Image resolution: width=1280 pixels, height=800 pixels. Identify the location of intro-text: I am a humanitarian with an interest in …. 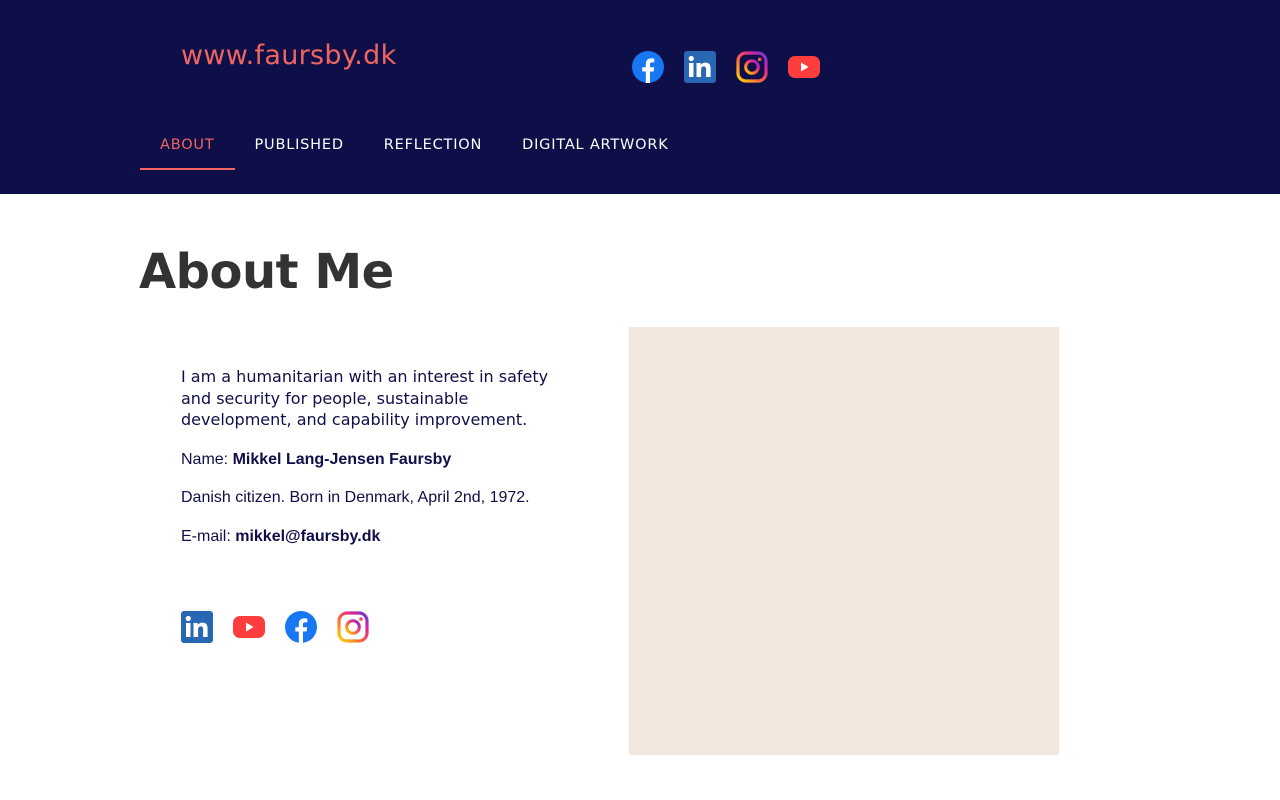
(365, 398).